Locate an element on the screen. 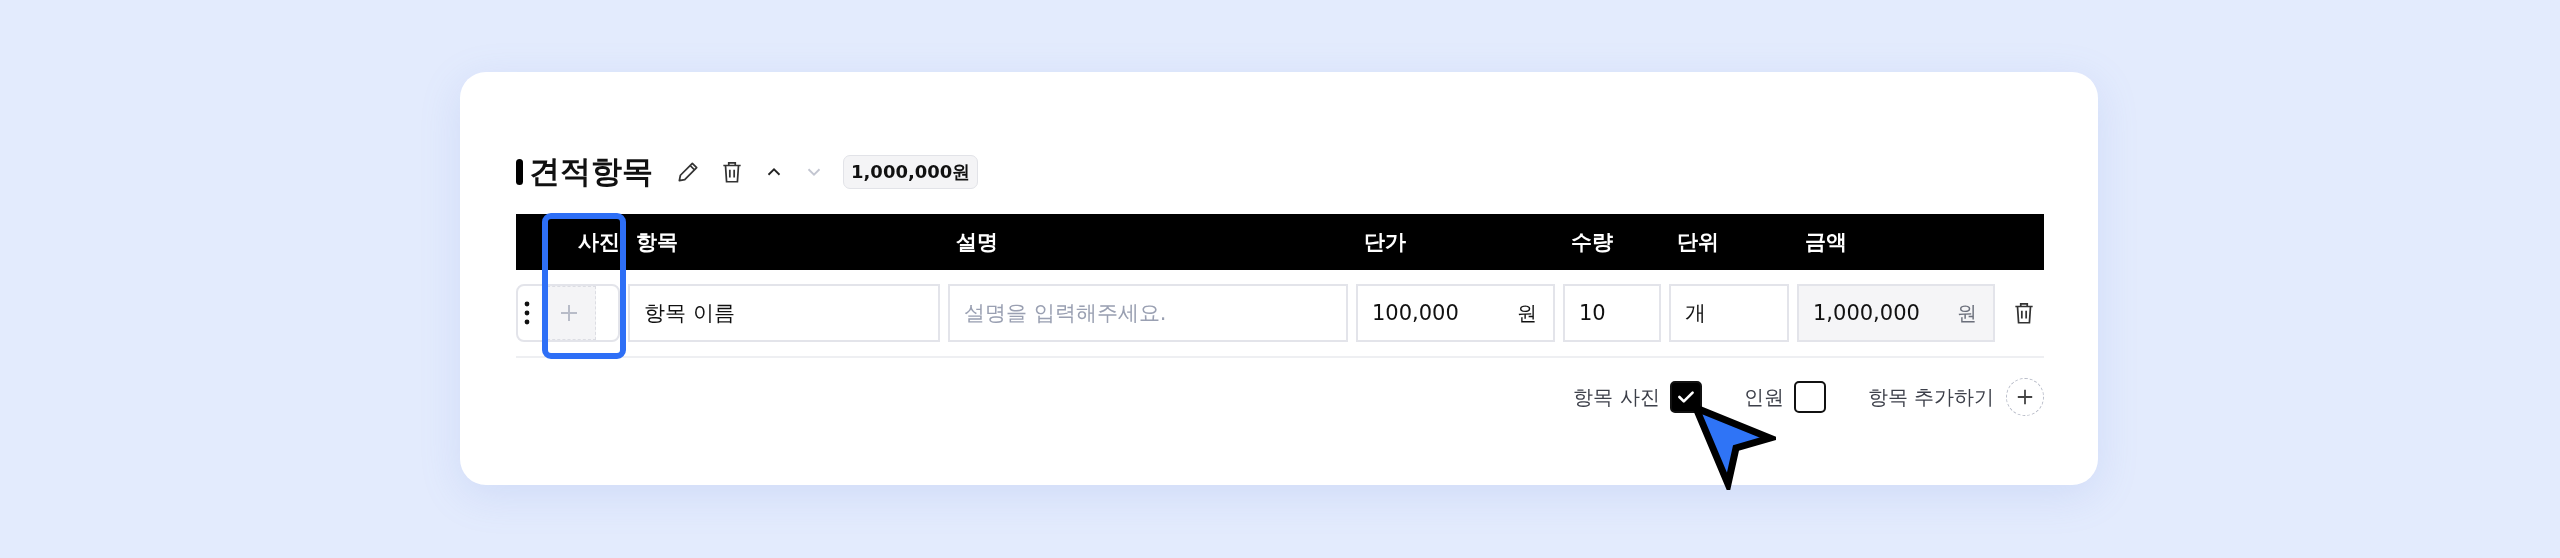 The height and width of the screenshot is (558, 2560). drag-handle-icon is located at coordinates (527, 313).